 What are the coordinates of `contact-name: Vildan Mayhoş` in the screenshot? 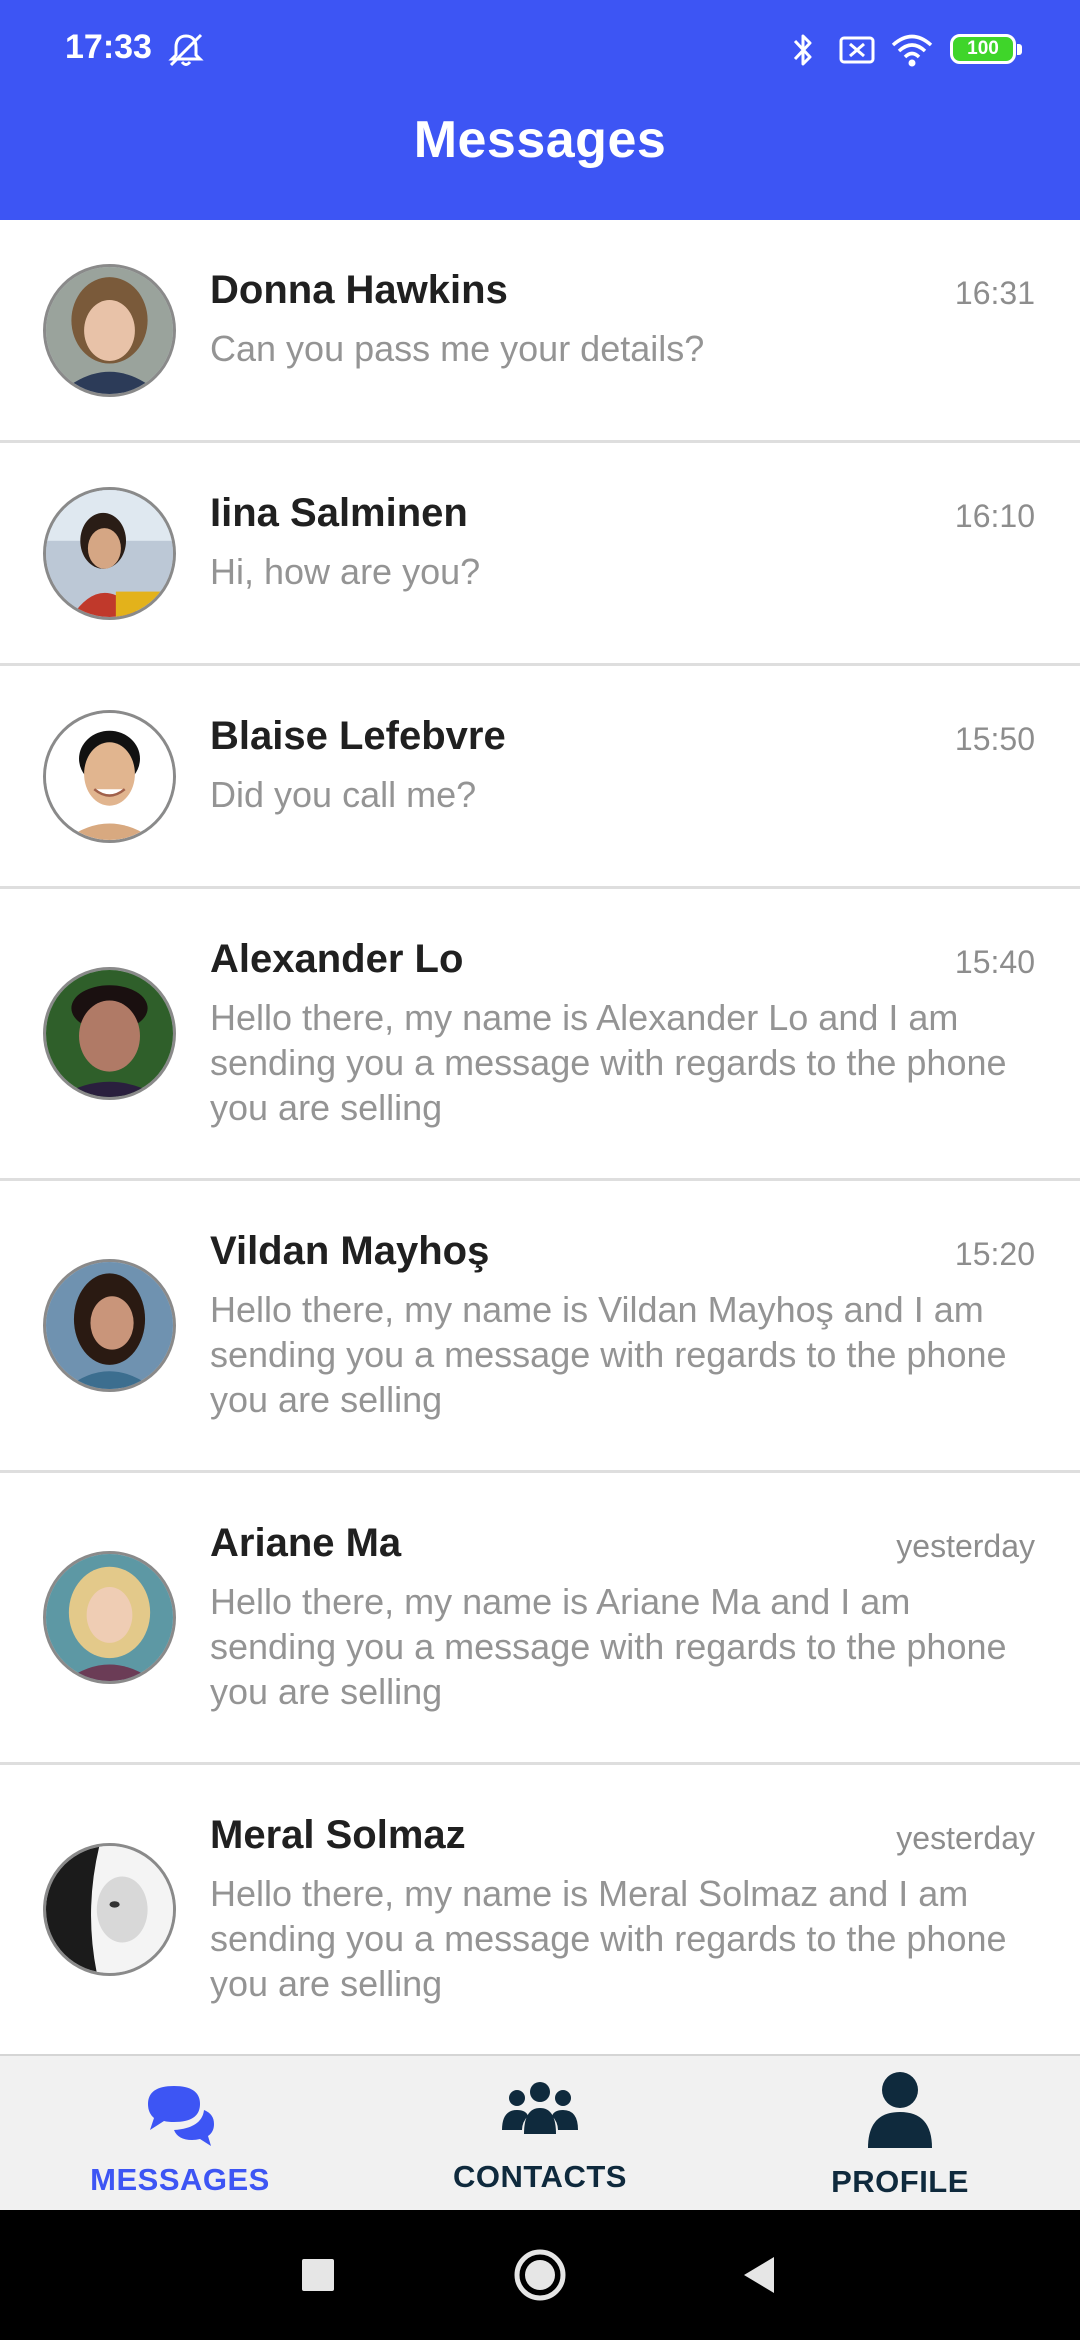 It's located at (350, 1251).